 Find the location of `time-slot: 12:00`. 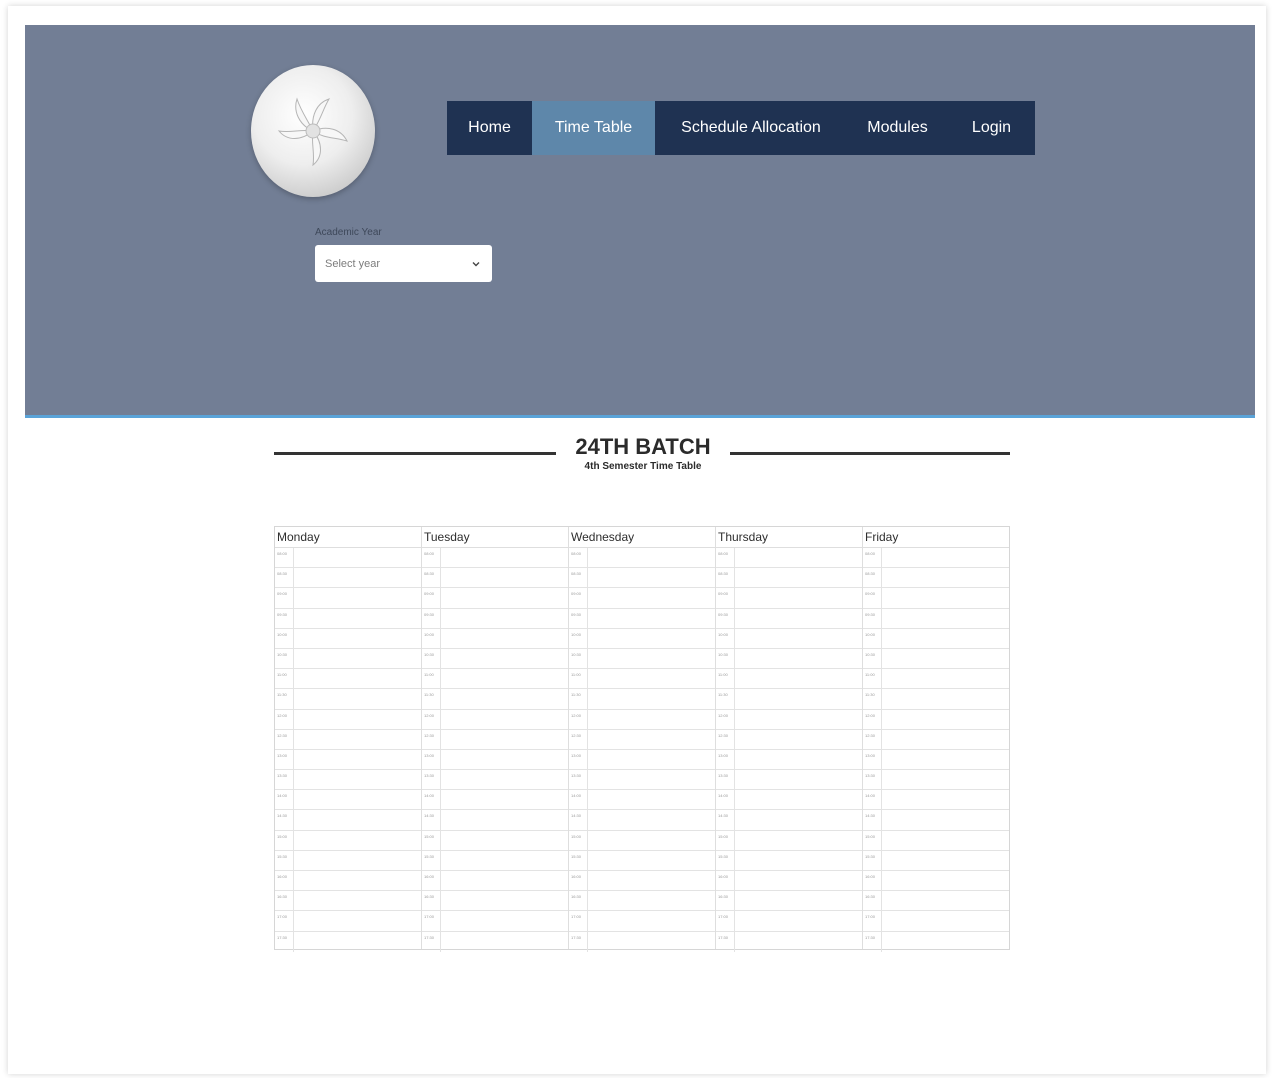

time-slot: 12:00 is located at coordinates (936, 719).